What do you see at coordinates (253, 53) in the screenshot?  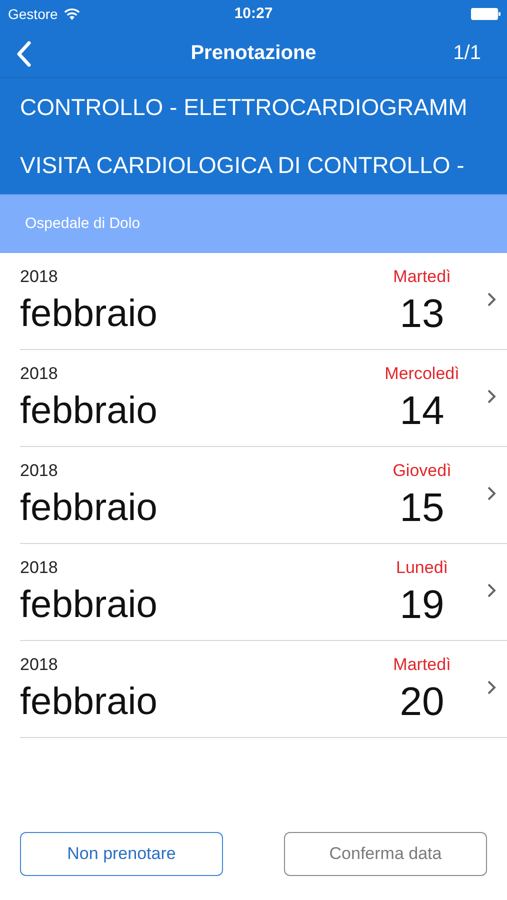 I see `screen-title: Prenotazione` at bounding box center [253, 53].